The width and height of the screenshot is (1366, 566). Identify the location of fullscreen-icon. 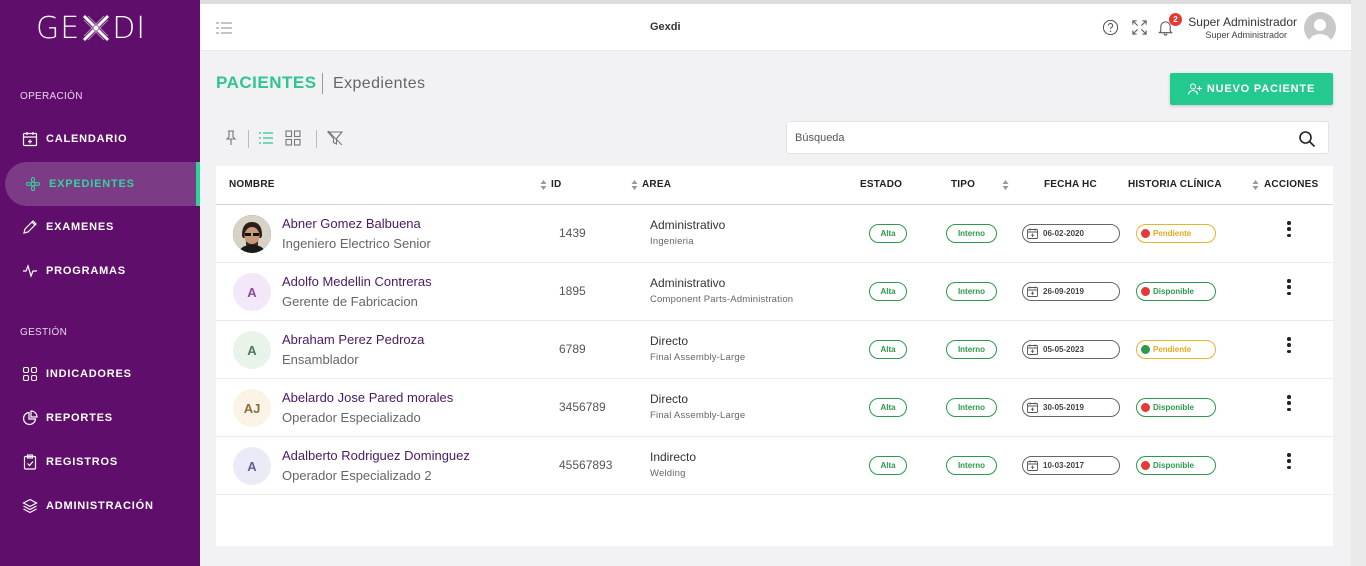
(1139, 27).